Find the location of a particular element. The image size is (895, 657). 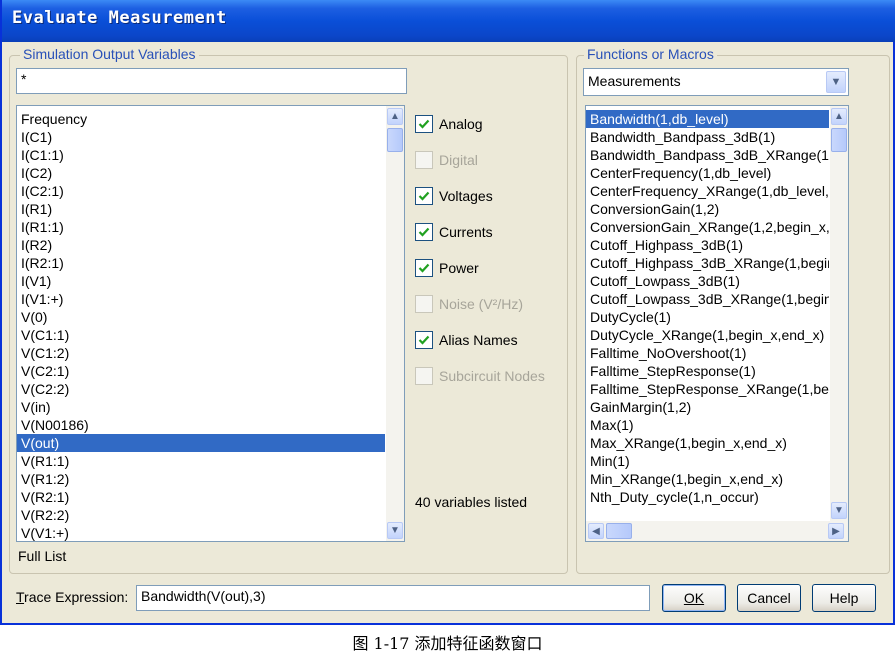

help-button: Help is located at coordinates (844, 598).